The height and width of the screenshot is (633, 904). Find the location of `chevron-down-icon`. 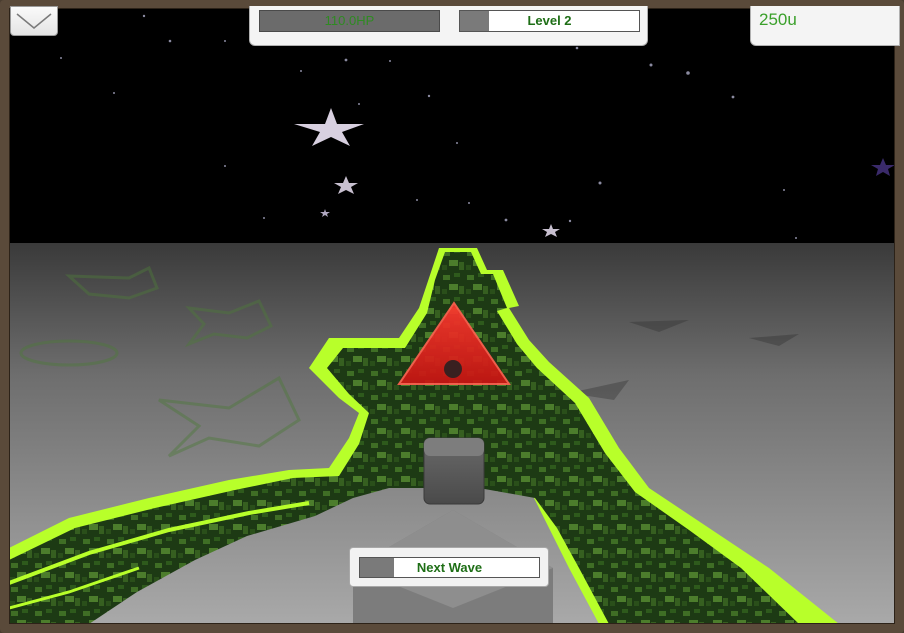

chevron-down-icon is located at coordinates (34, 21).